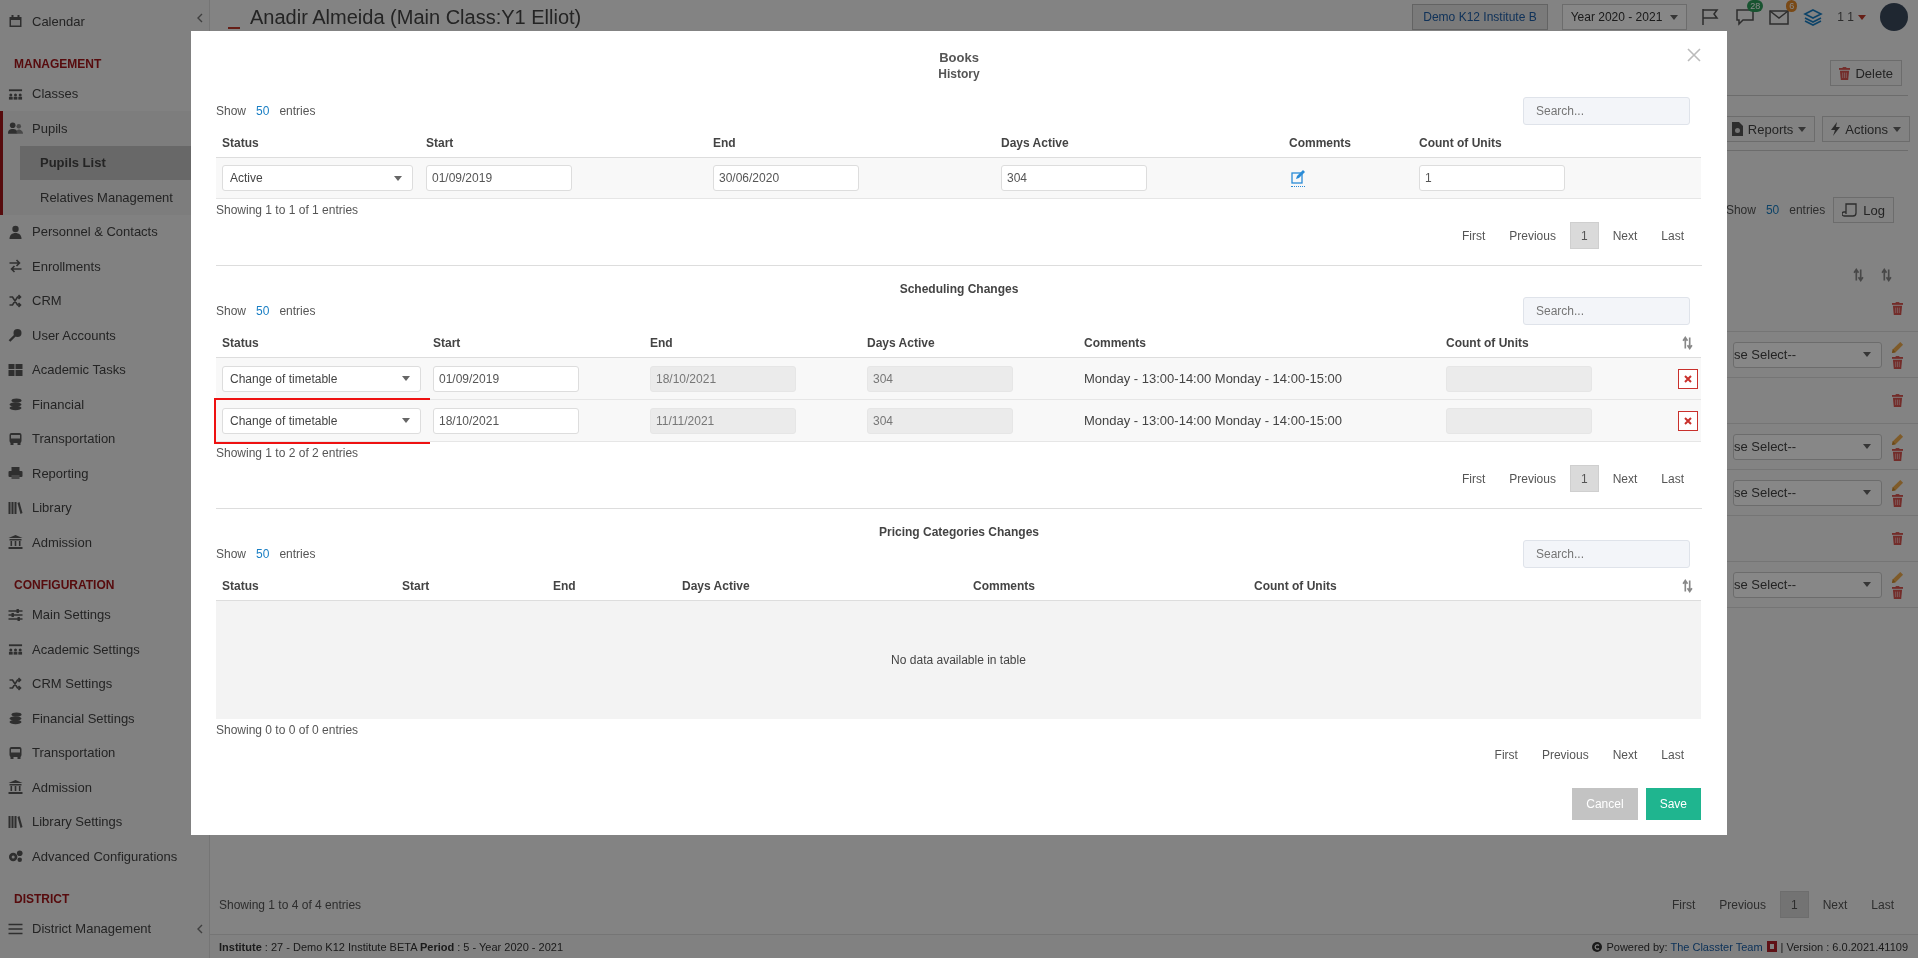  Describe the element at coordinates (104, 649) in the screenshot. I see `sidebar-item: Academic Settings` at that location.